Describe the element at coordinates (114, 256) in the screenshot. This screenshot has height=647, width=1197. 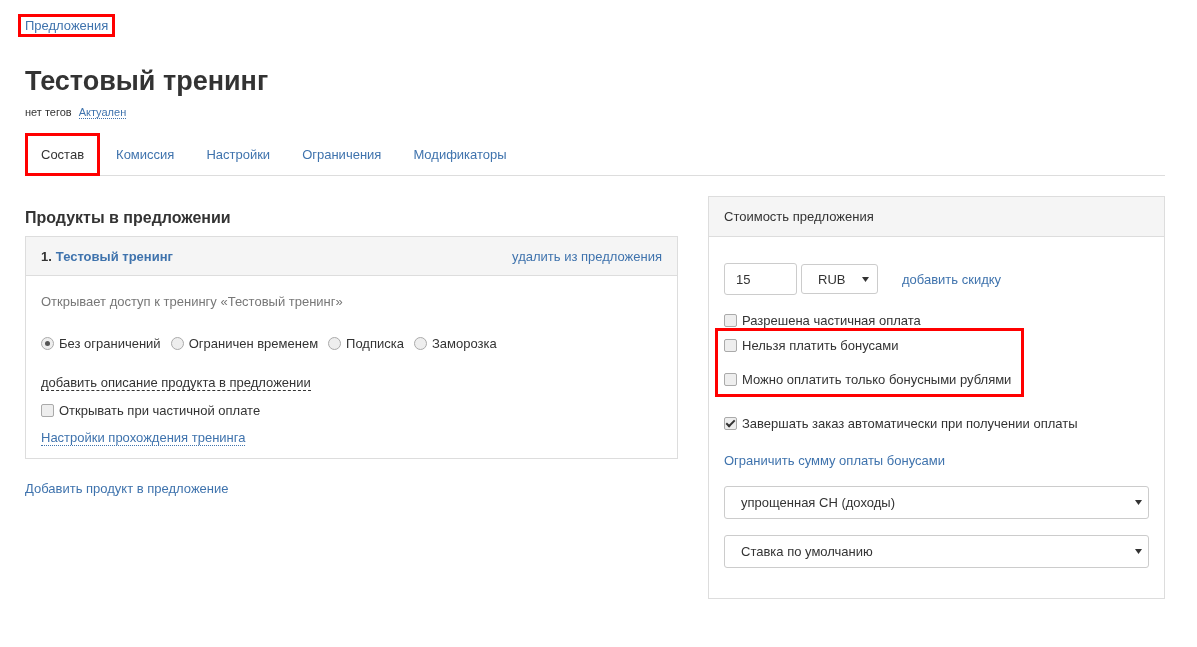
I see `product-link: Тестовый тренинг` at that location.